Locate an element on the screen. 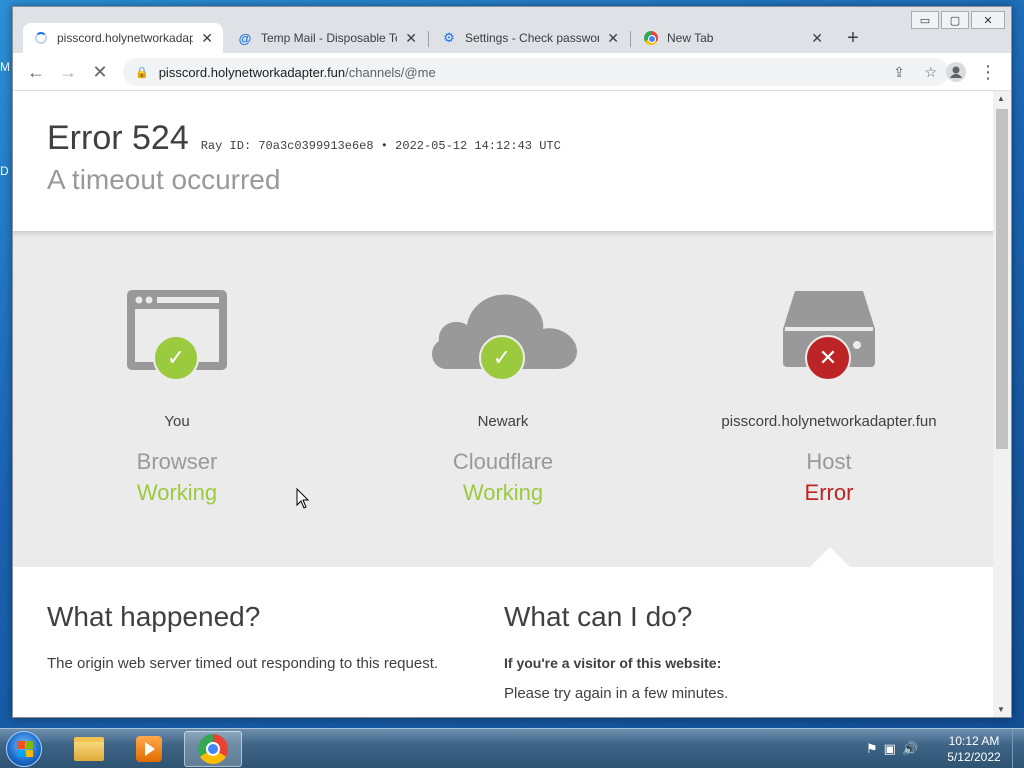 Image resolution: width=1024 pixels, height=768 pixels. taskbar-chrome is located at coordinates (213, 749).